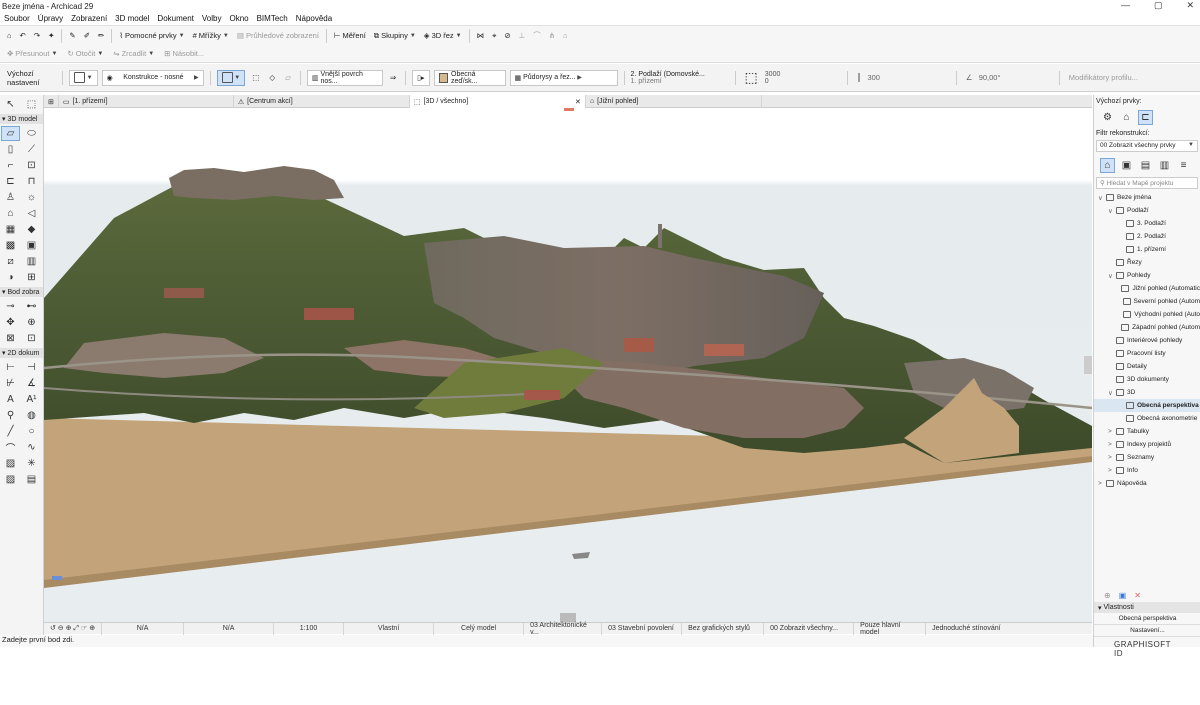 This screenshot has height=705, width=1200. I want to click on graphic-override-field: Bez grafických stylů, so click(723, 628).